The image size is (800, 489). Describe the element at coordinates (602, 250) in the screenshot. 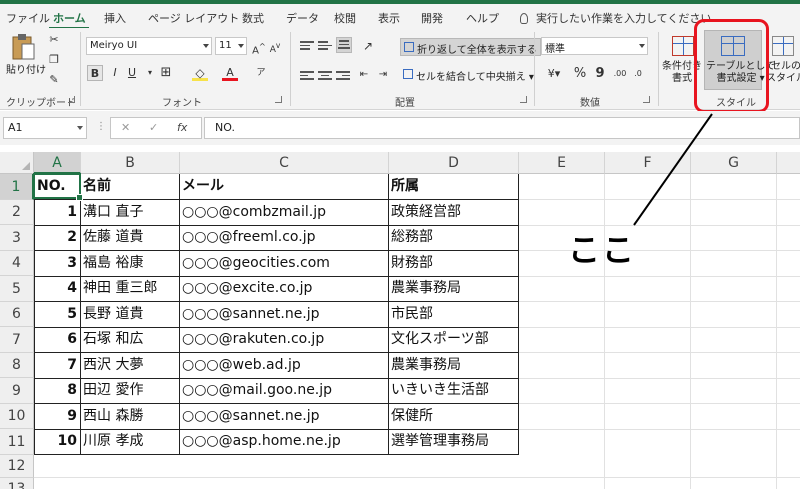

I see `annotation-text: ここ` at that location.